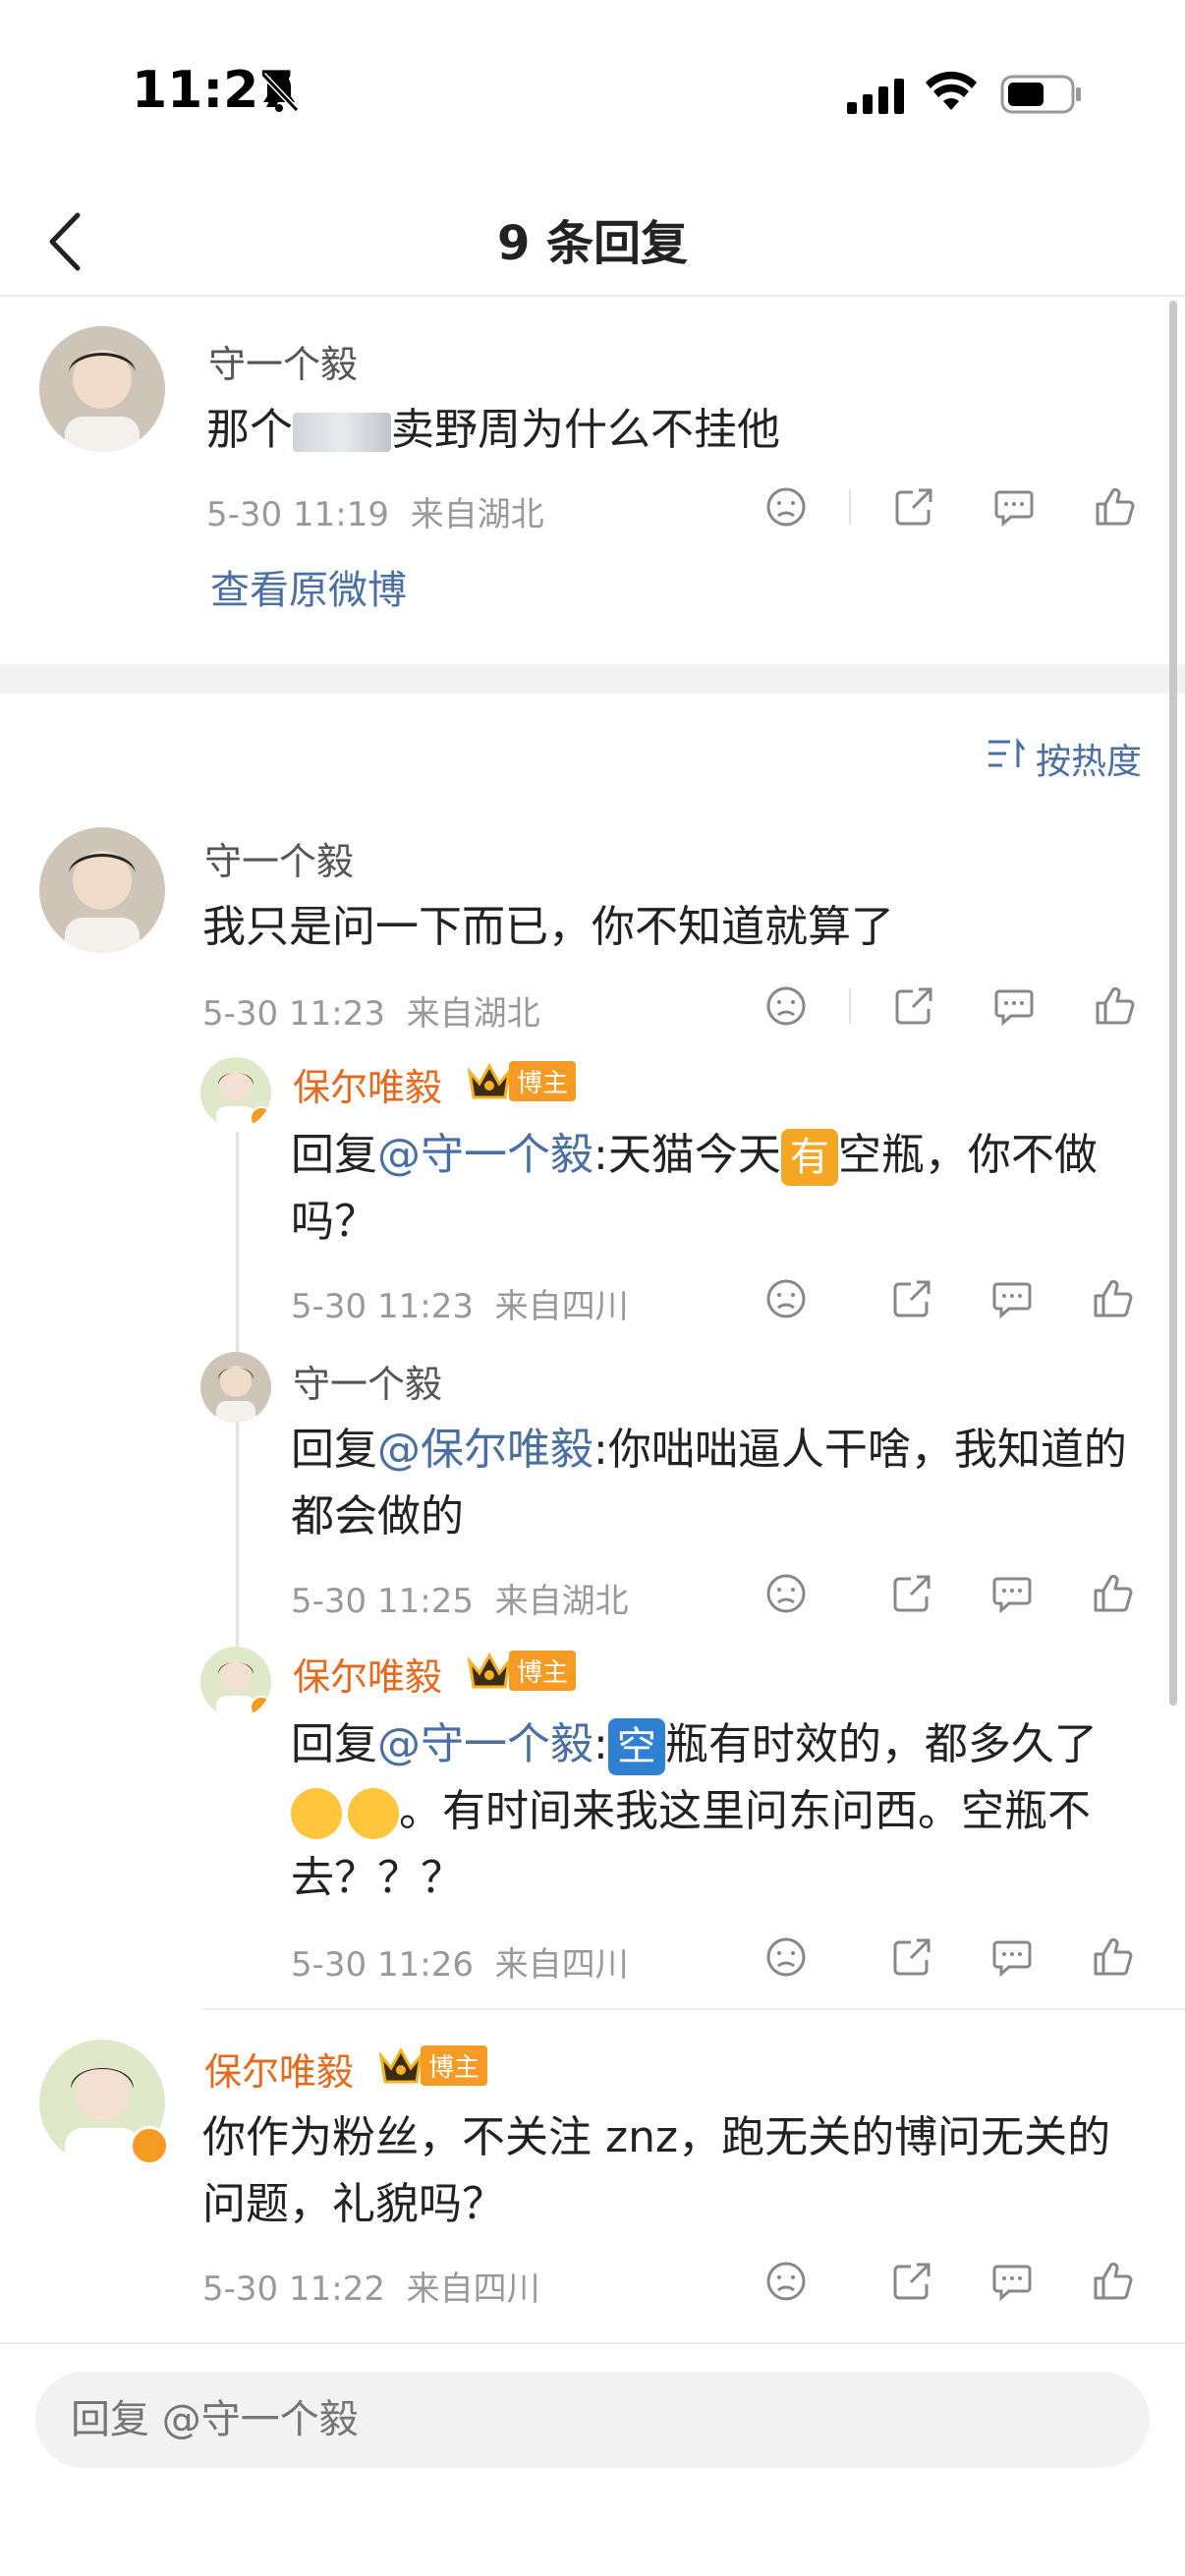  I want to click on reply-bar, so click(592, 2459).